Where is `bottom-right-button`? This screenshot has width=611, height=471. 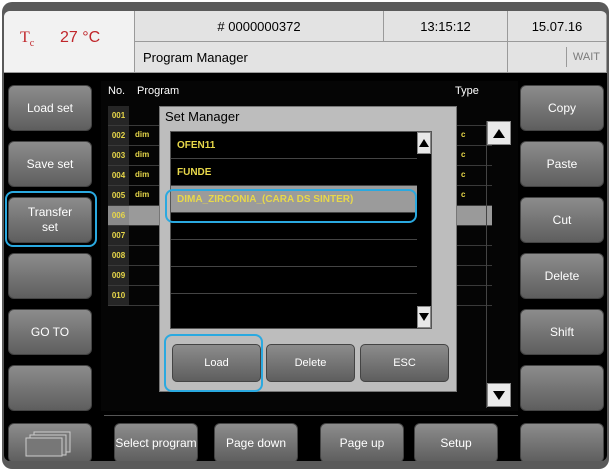
bottom-right-button is located at coordinates (562, 442).